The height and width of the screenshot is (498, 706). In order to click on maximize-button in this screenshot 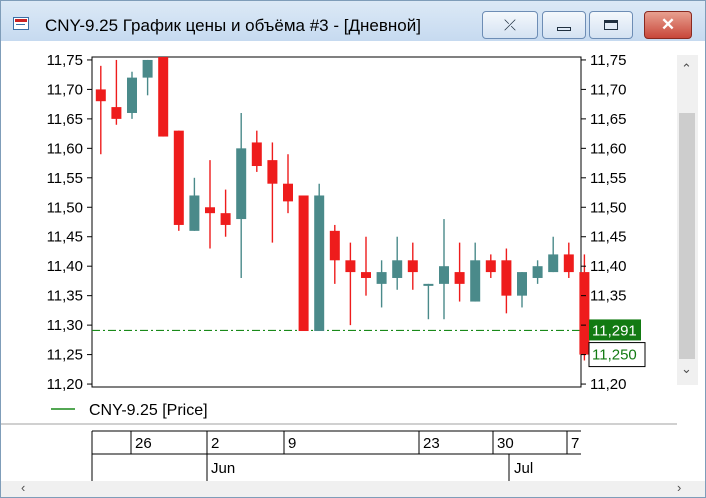, I will do `click(611, 25)`.